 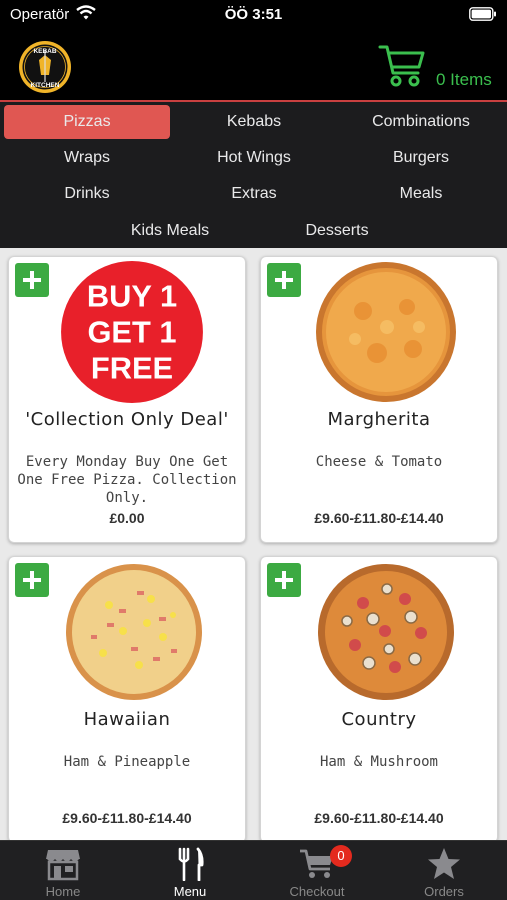 What do you see at coordinates (254, 158) in the screenshot?
I see `category-hot-wings: Hot Wings` at bounding box center [254, 158].